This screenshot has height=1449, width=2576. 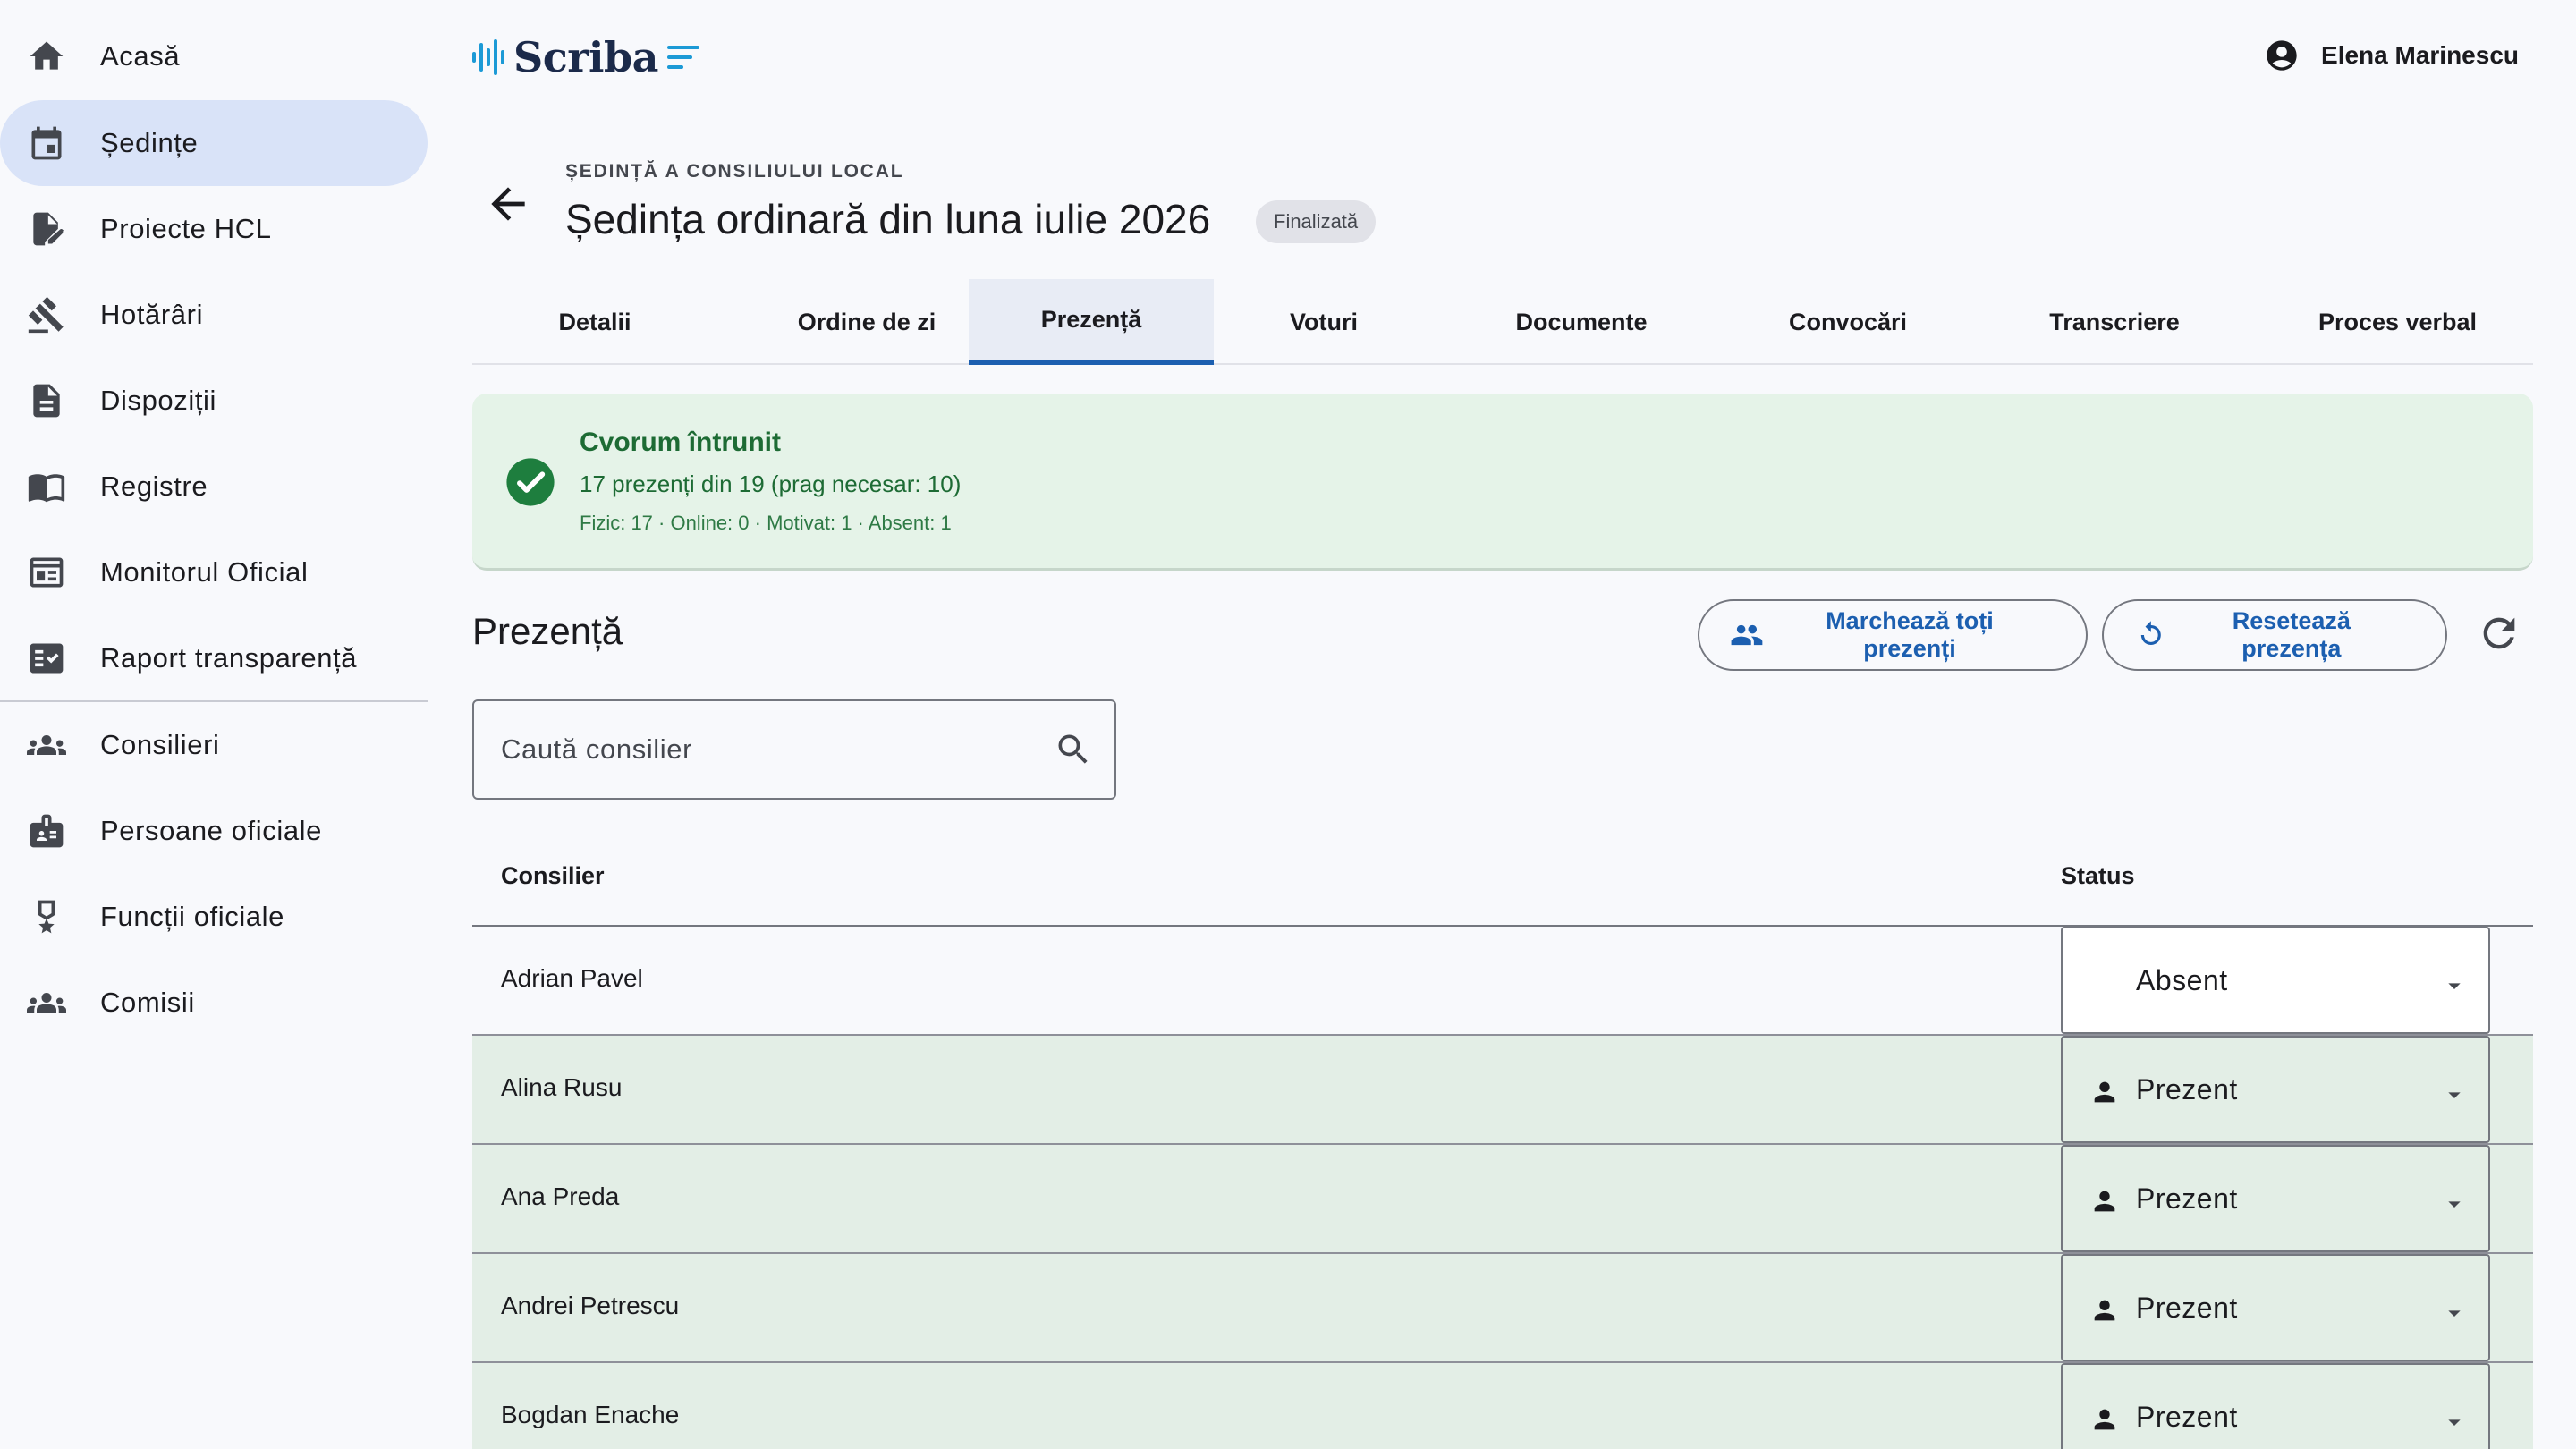 What do you see at coordinates (46, 572) in the screenshot?
I see `newspaper-icon` at bounding box center [46, 572].